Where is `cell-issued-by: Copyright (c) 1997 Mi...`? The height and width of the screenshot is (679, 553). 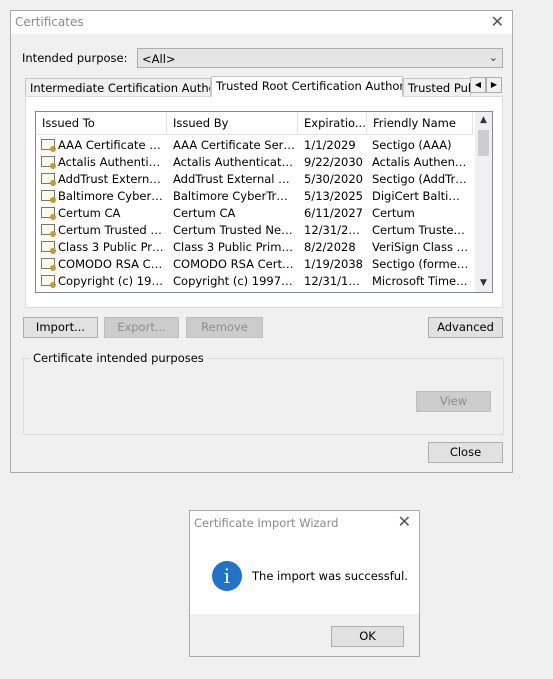 cell-issued-by: Copyright (c) 1997 Mi... is located at coordinates (234, 281).